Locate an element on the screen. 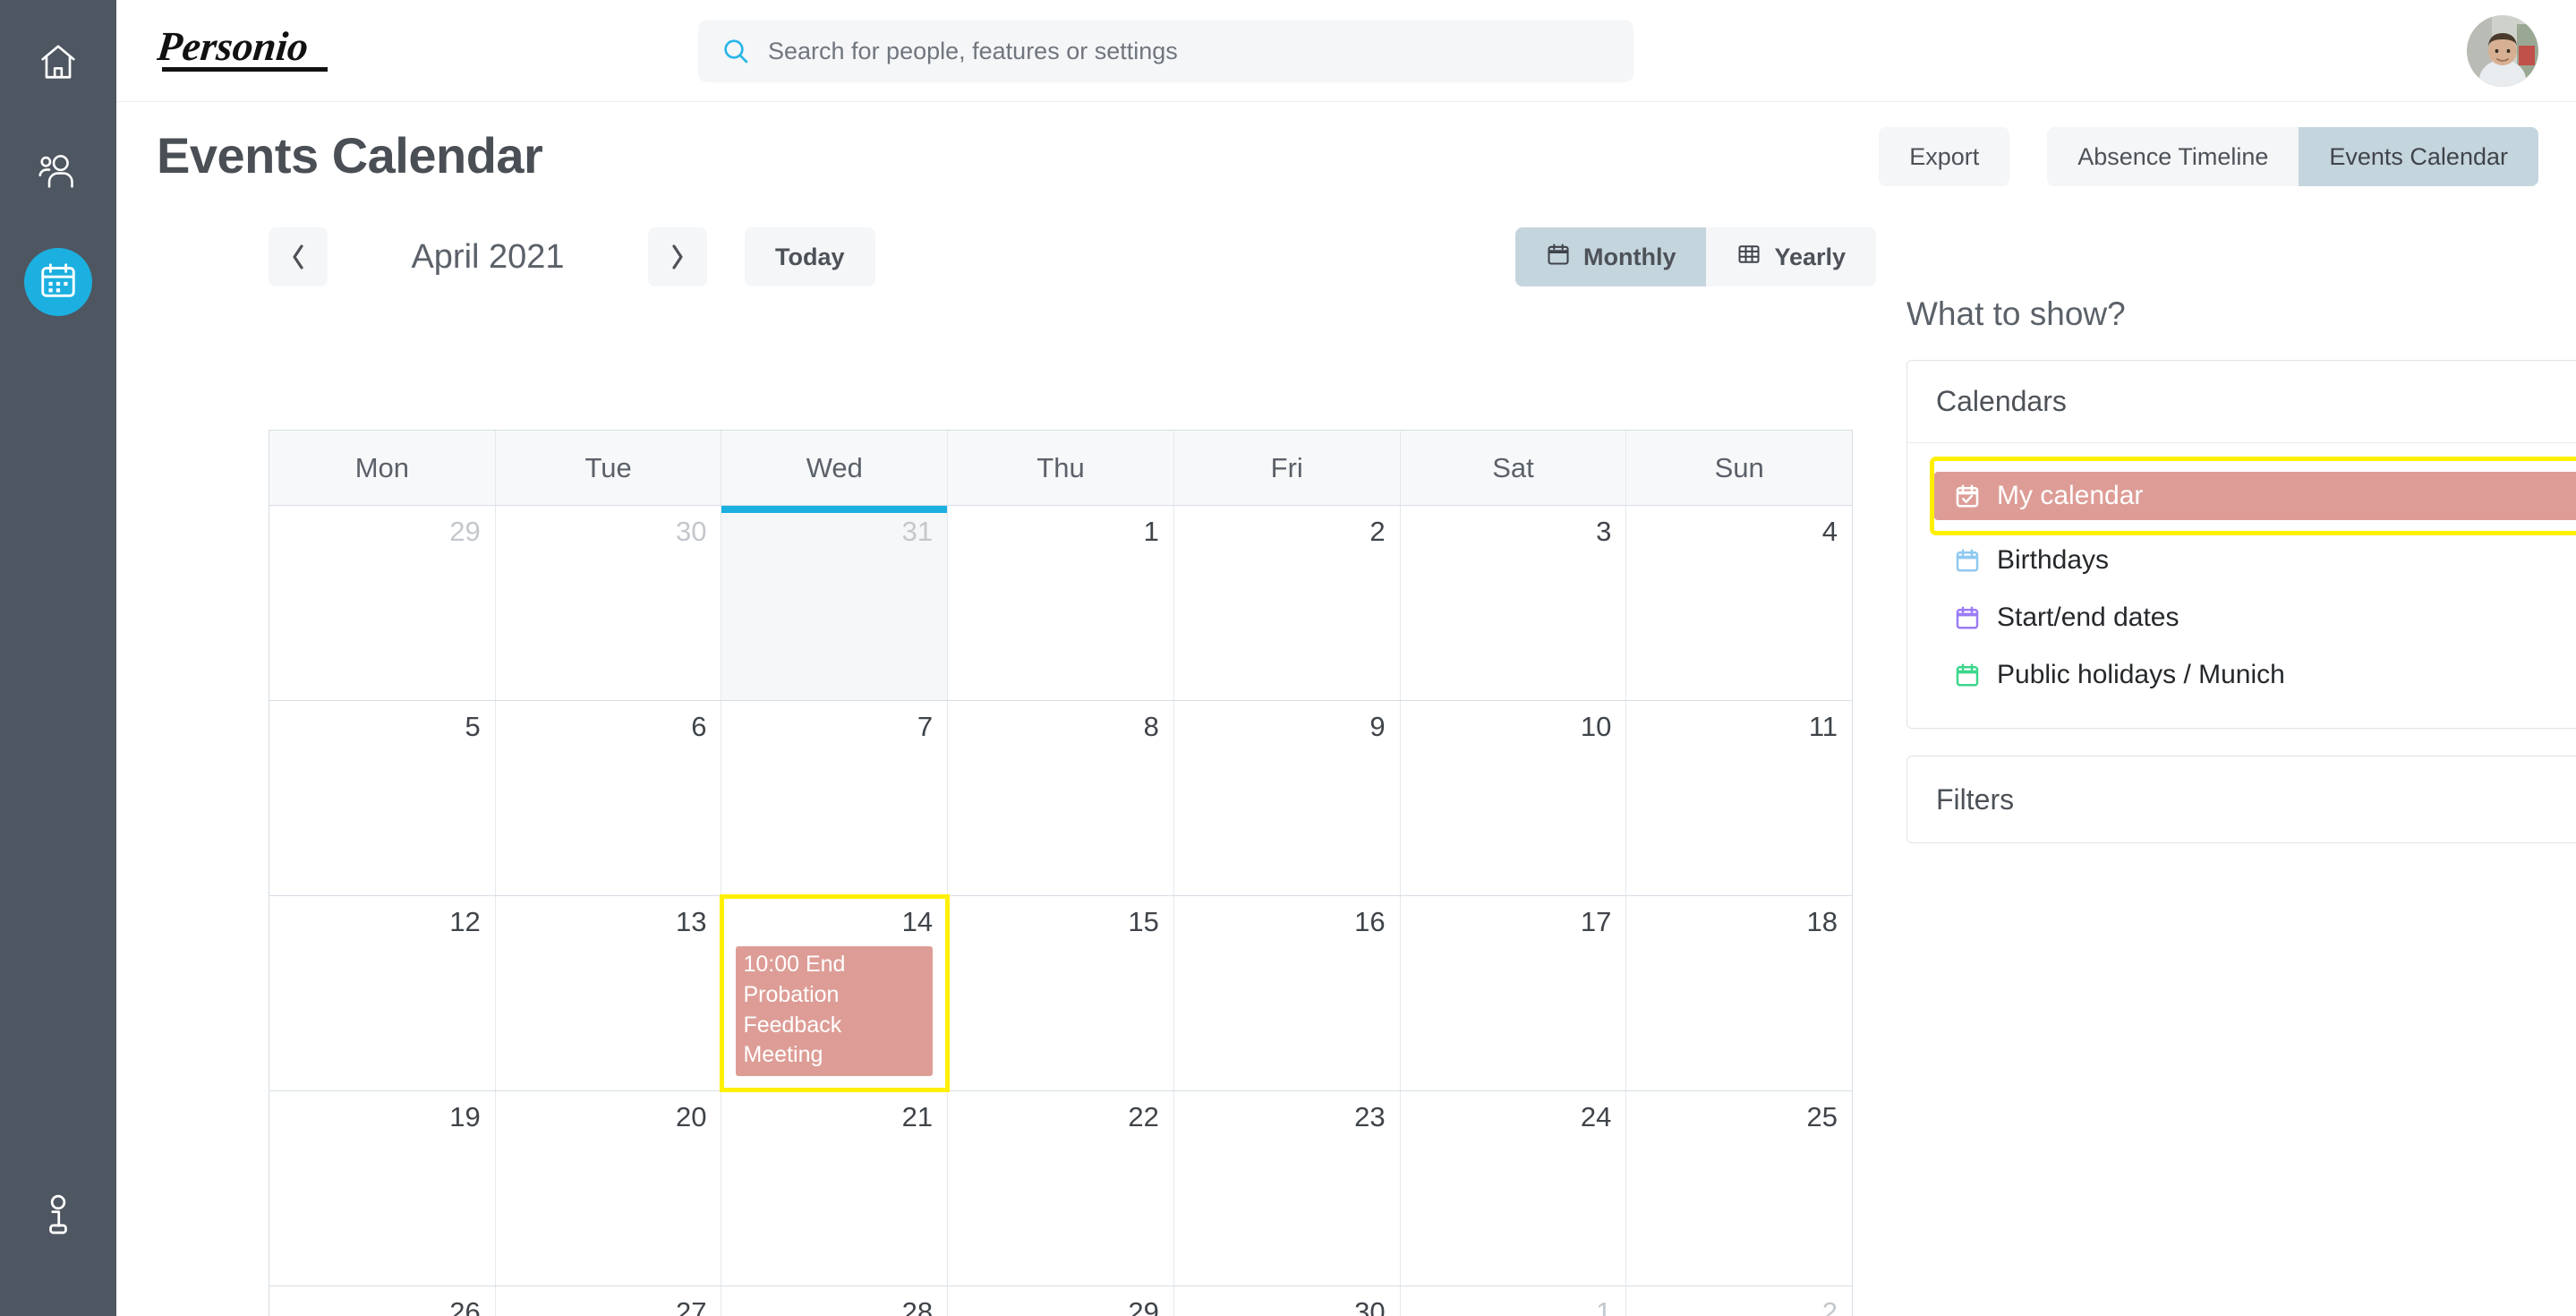 The image size is (2576, 1316). pawn-person-icon is located at coordinates (58, 1217).